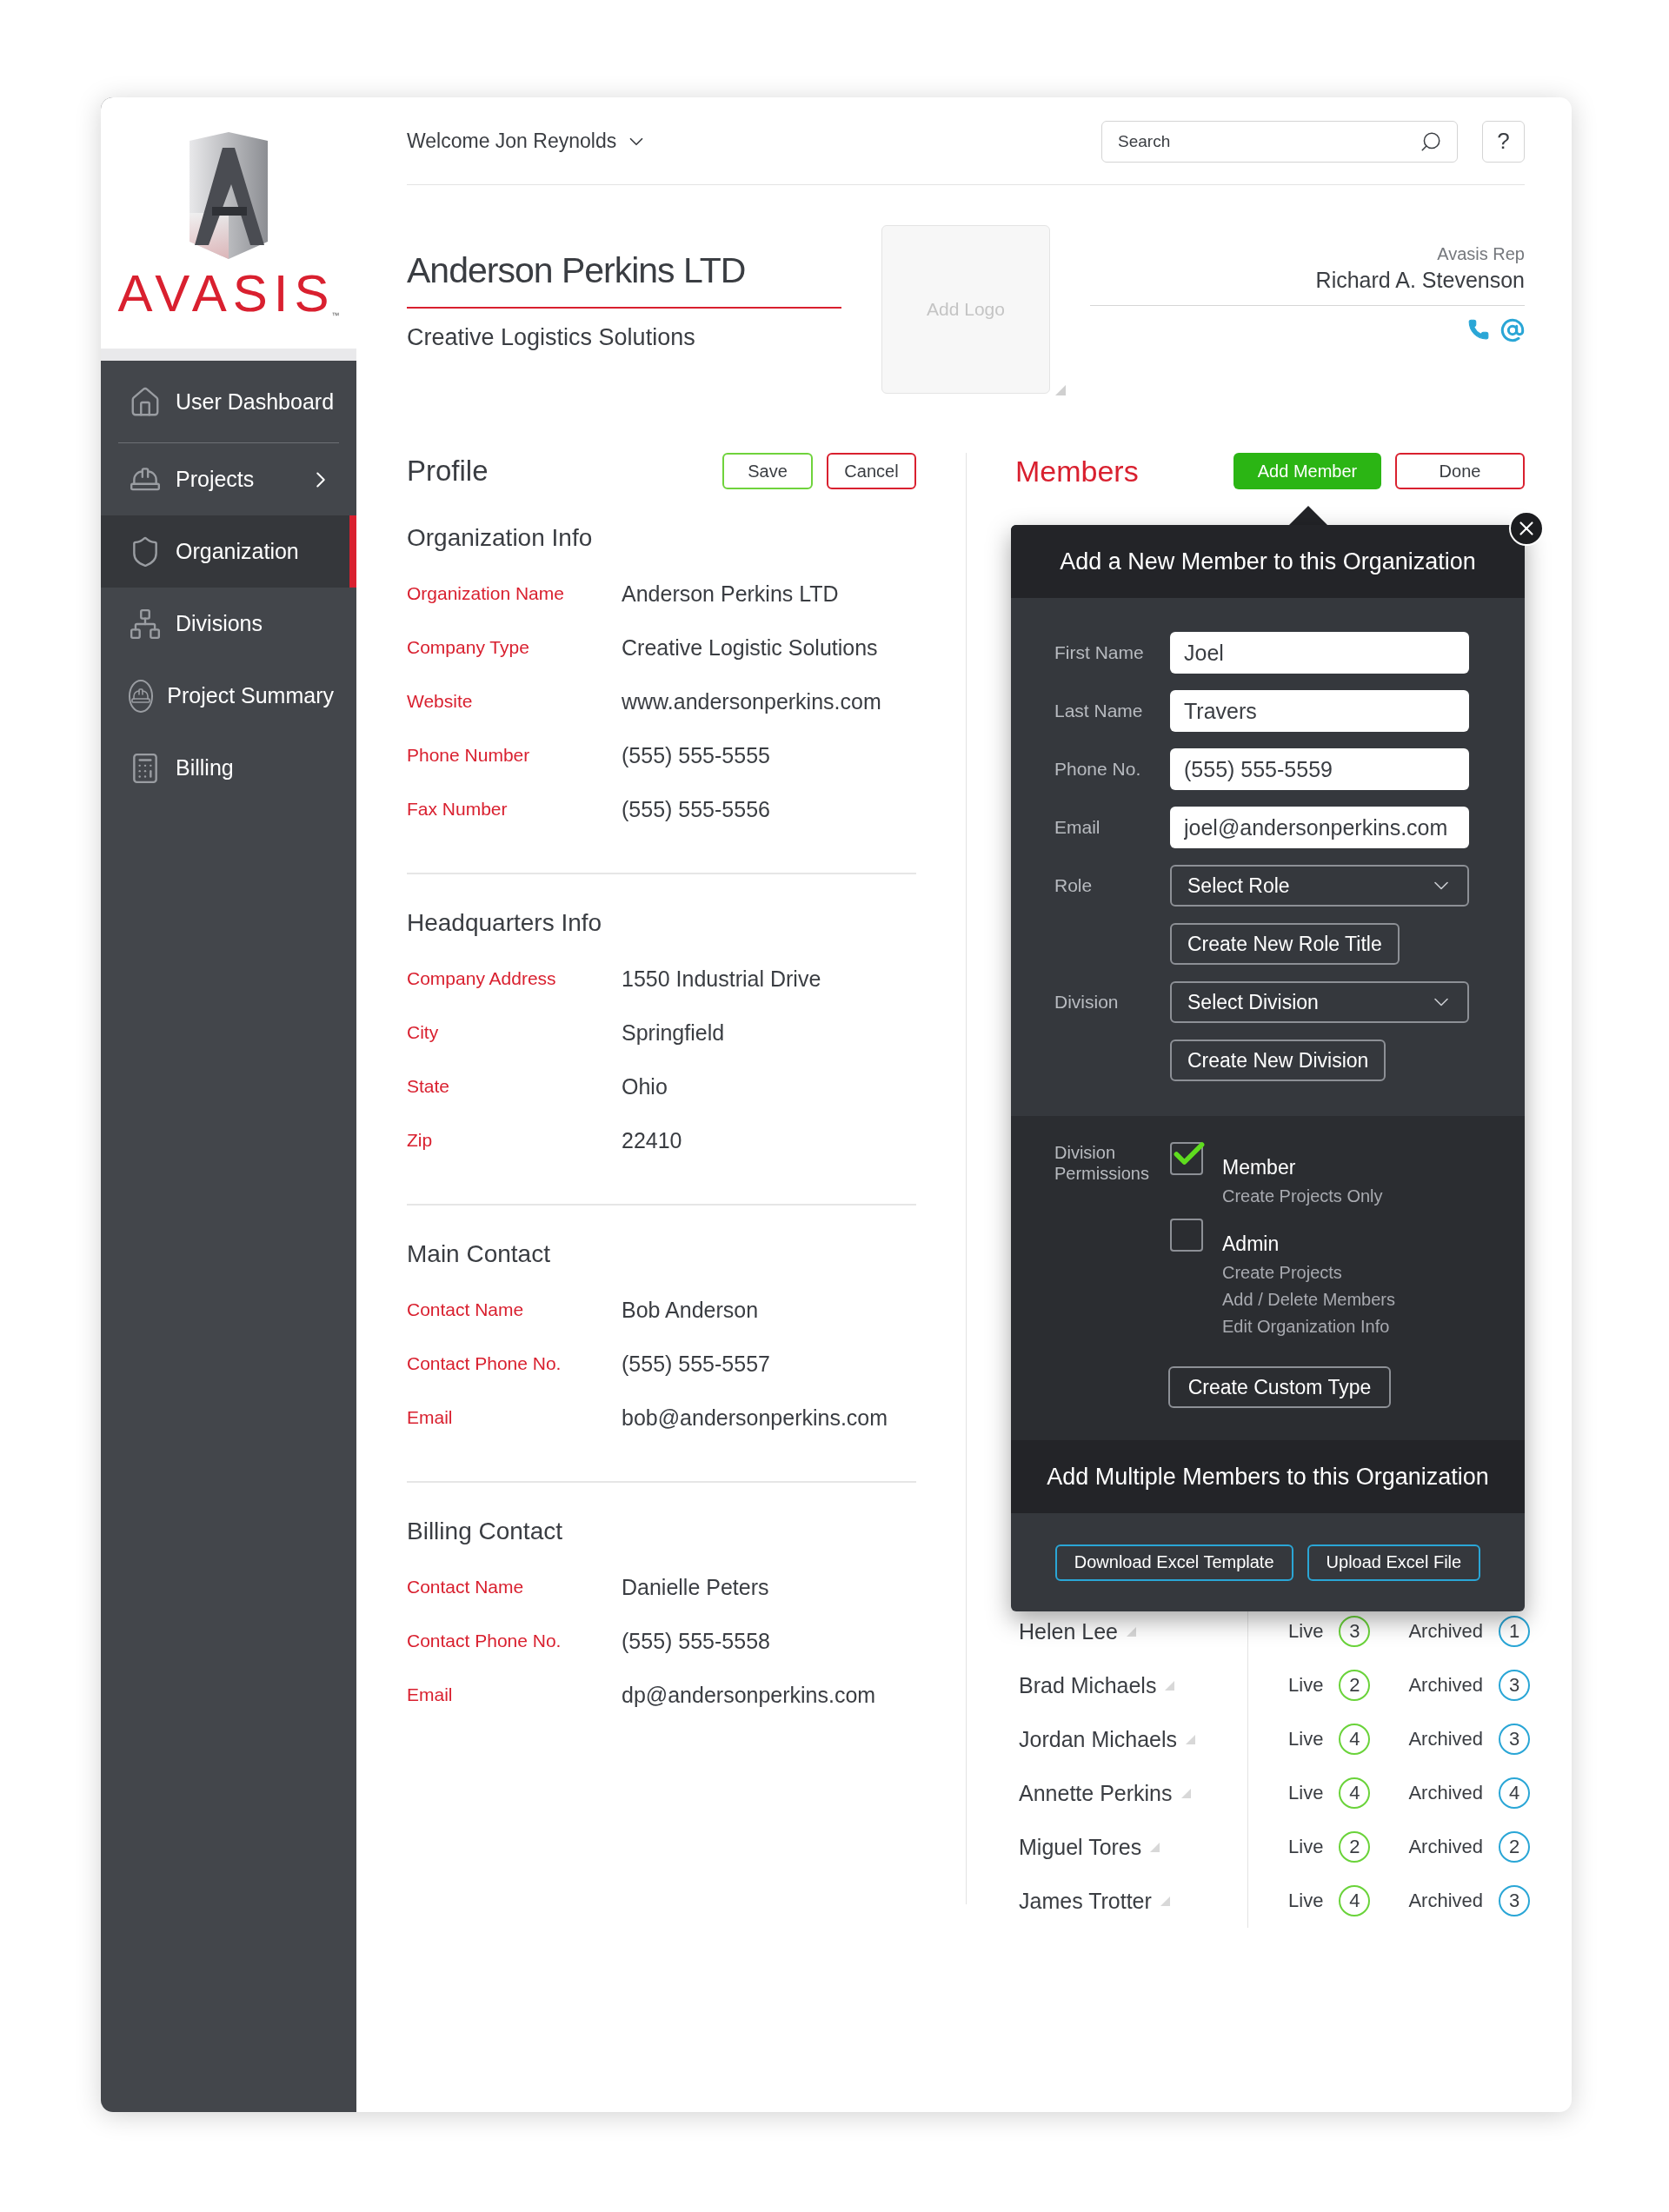 This screenshot has width=1669, height=2212. I want to click on sidebar-item: Organization, so click(228, 551).